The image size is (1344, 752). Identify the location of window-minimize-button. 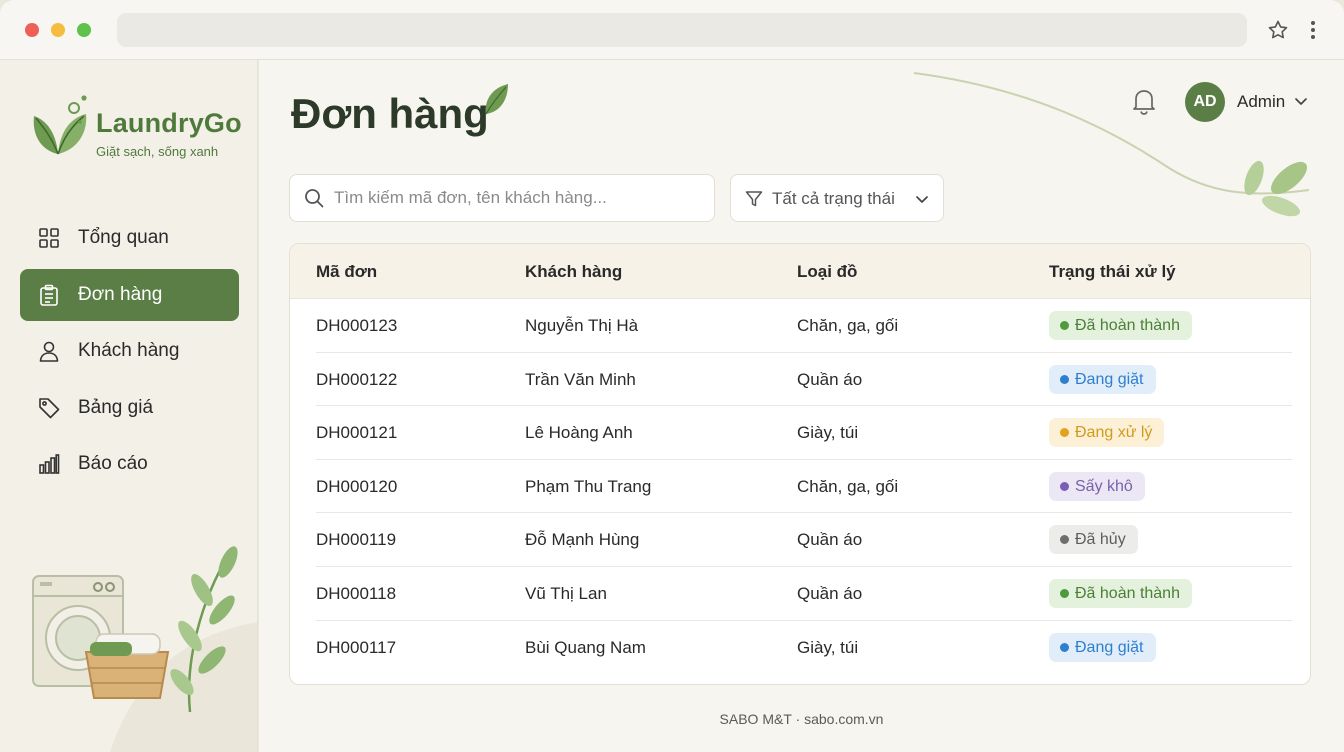
(58, 30).